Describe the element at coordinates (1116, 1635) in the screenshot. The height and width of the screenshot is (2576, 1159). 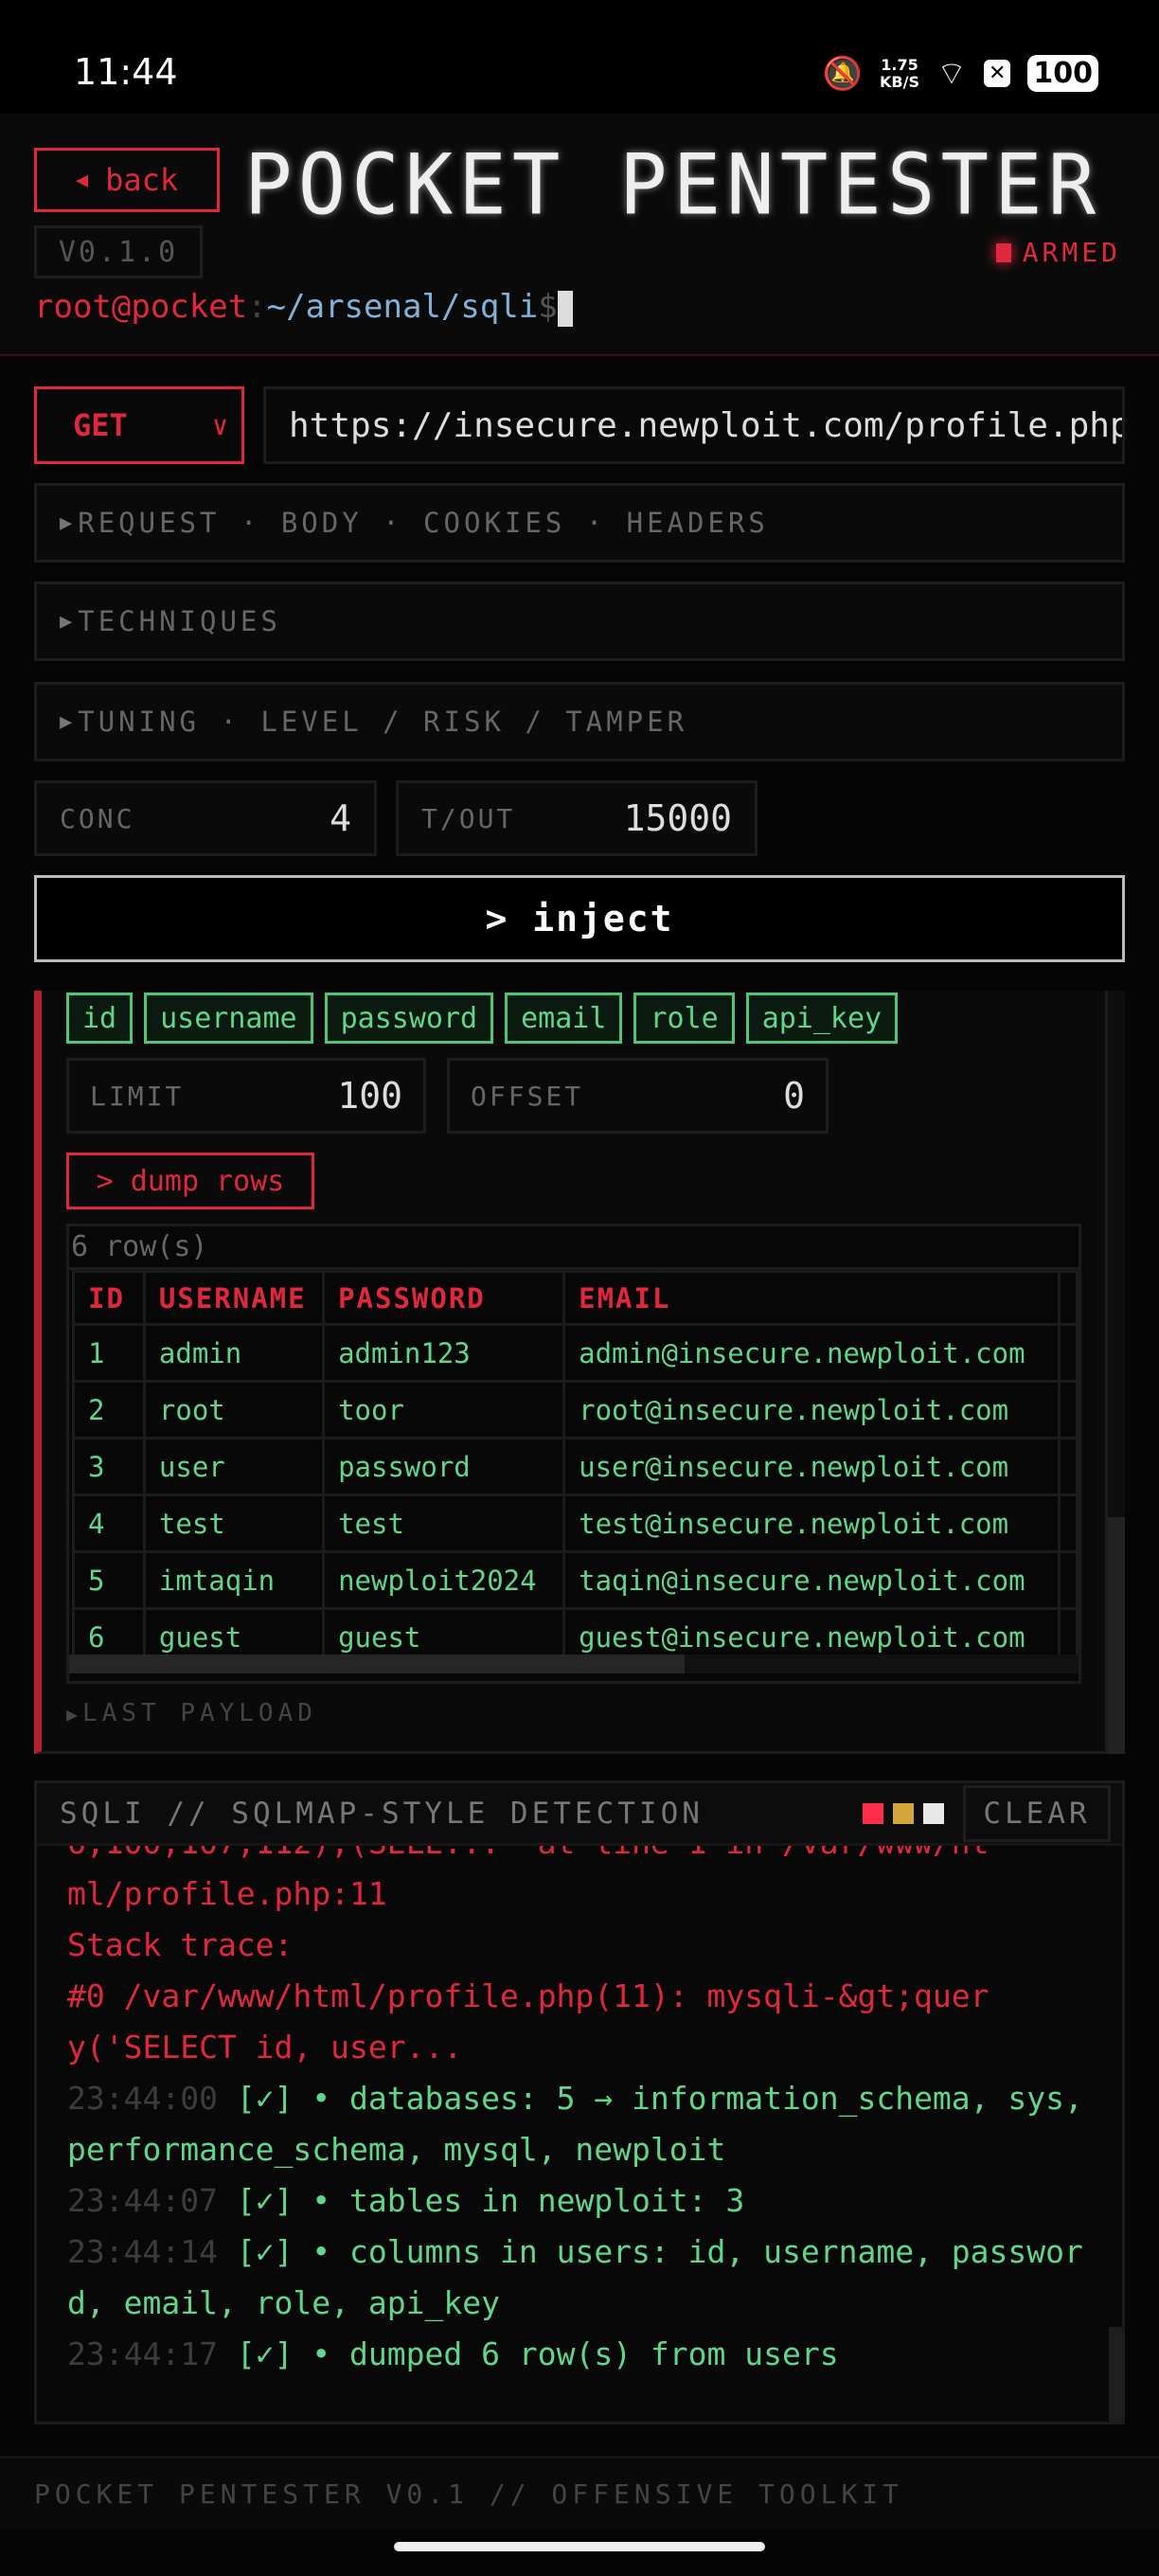
I see `scroll-thumb` at that location.